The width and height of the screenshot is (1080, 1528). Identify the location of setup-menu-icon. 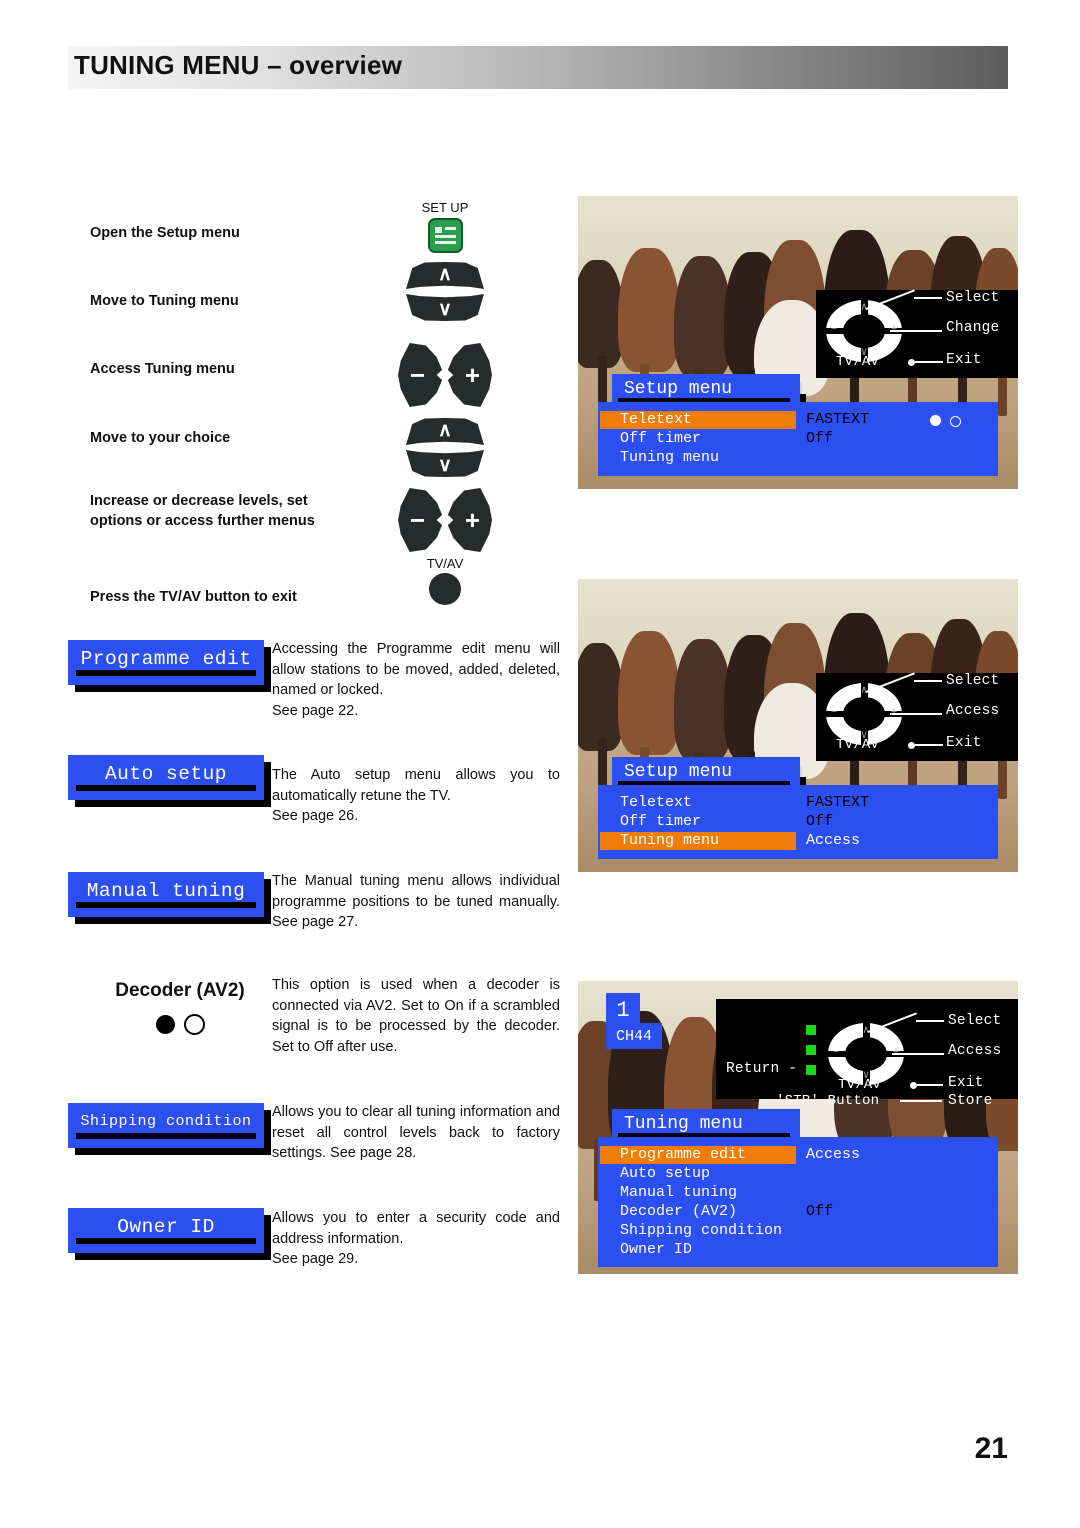
(445, 235).